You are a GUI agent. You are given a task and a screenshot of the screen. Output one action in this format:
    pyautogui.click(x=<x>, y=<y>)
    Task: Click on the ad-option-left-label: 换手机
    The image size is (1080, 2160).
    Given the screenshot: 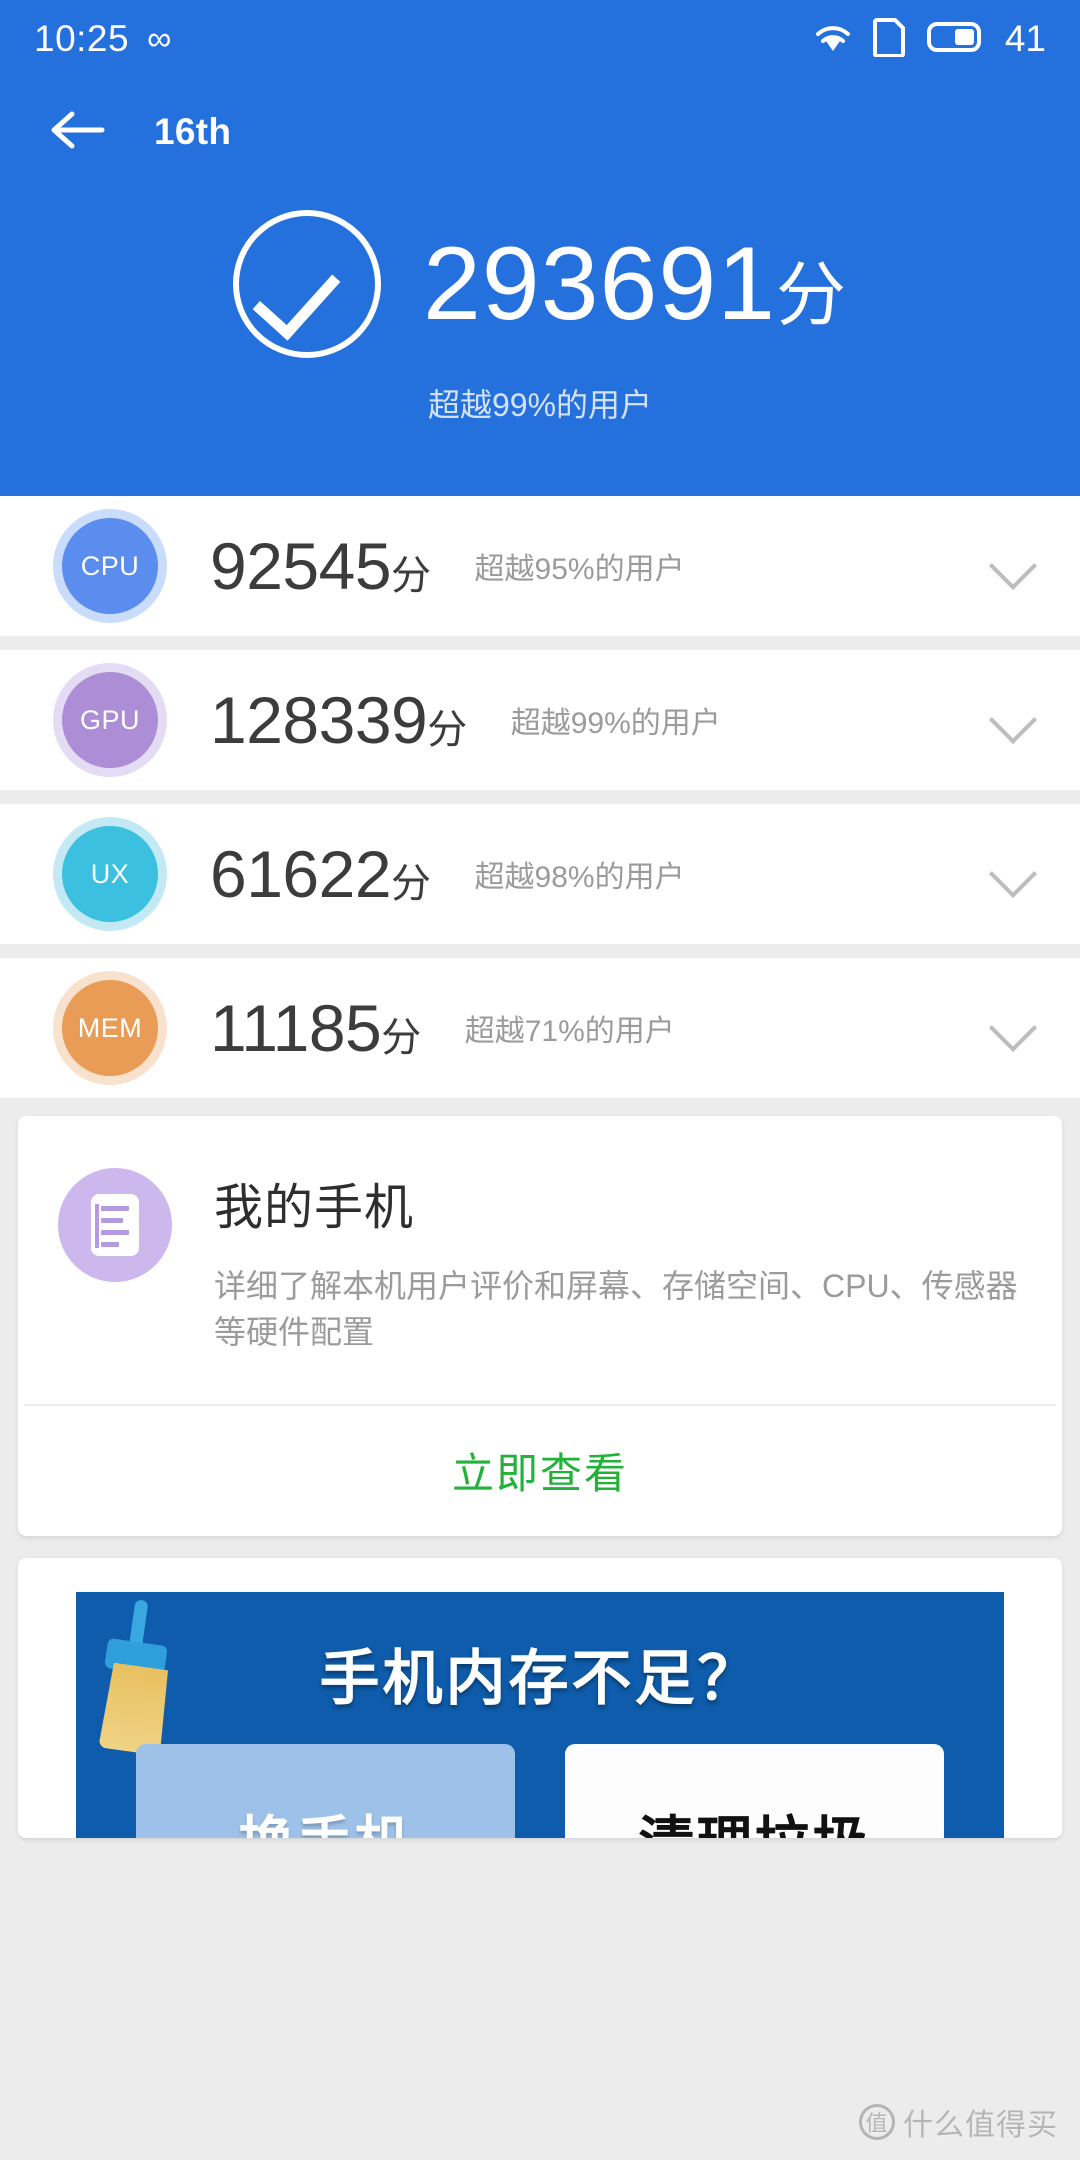 What is the action you would take?
    pyautogui.click(x=325, y=1818)
    